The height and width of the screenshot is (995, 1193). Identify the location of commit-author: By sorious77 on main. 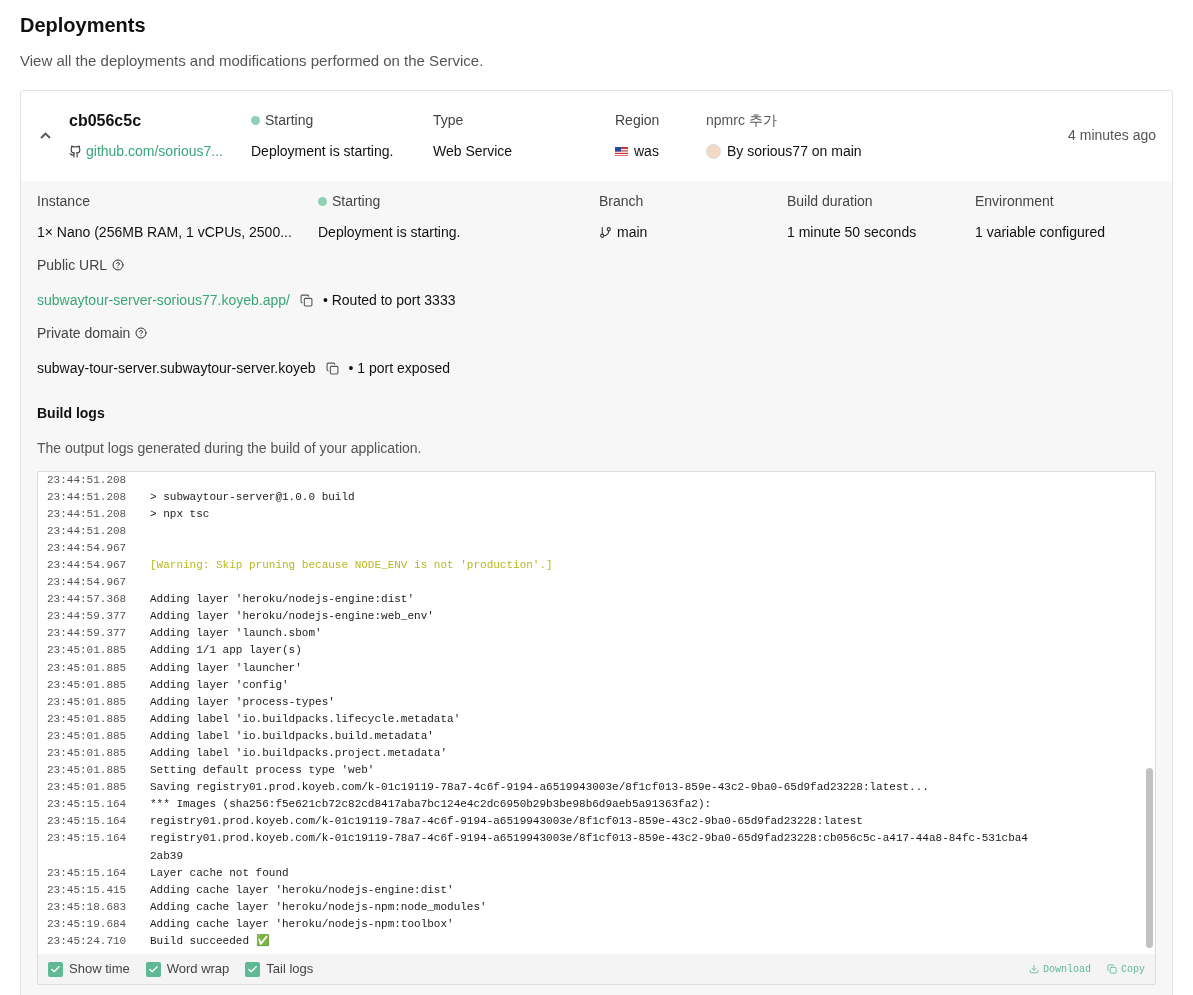
(794, 151).